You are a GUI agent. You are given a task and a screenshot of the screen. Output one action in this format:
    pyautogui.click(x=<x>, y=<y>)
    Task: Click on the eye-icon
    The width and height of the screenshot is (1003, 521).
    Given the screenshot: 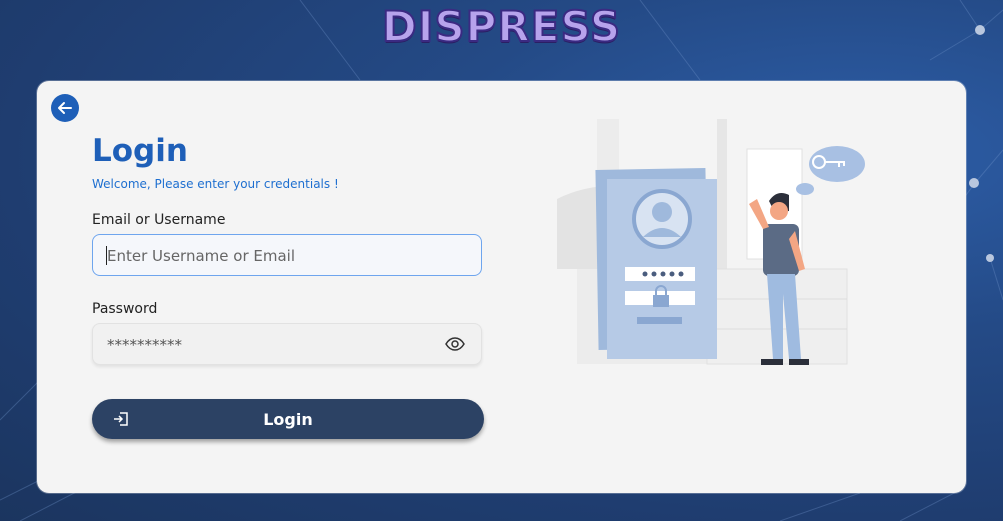 What is the action you would take?
    pyautogui.click(x=455, y=346)
    